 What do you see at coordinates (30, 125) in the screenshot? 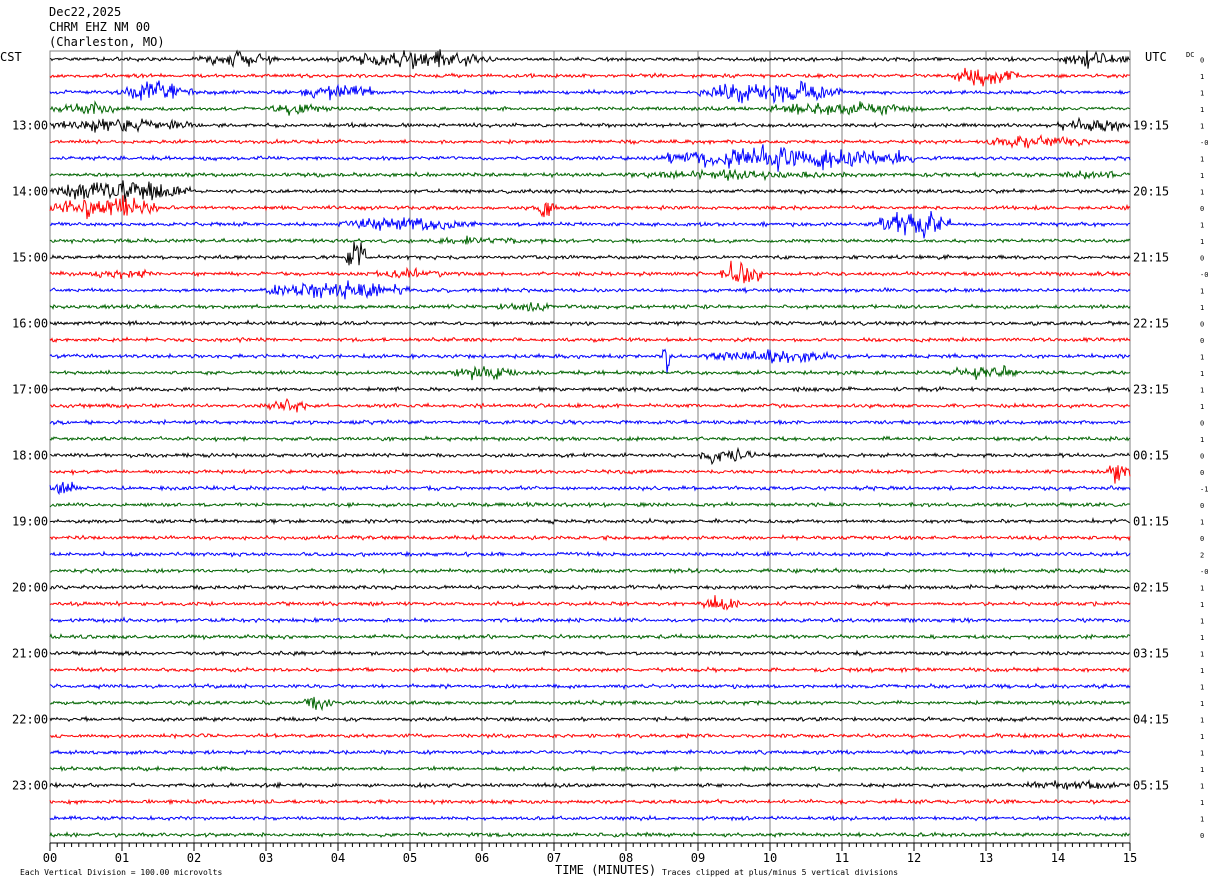
I see `left-hour-label: 13:00` at bounding box center [30, 125].